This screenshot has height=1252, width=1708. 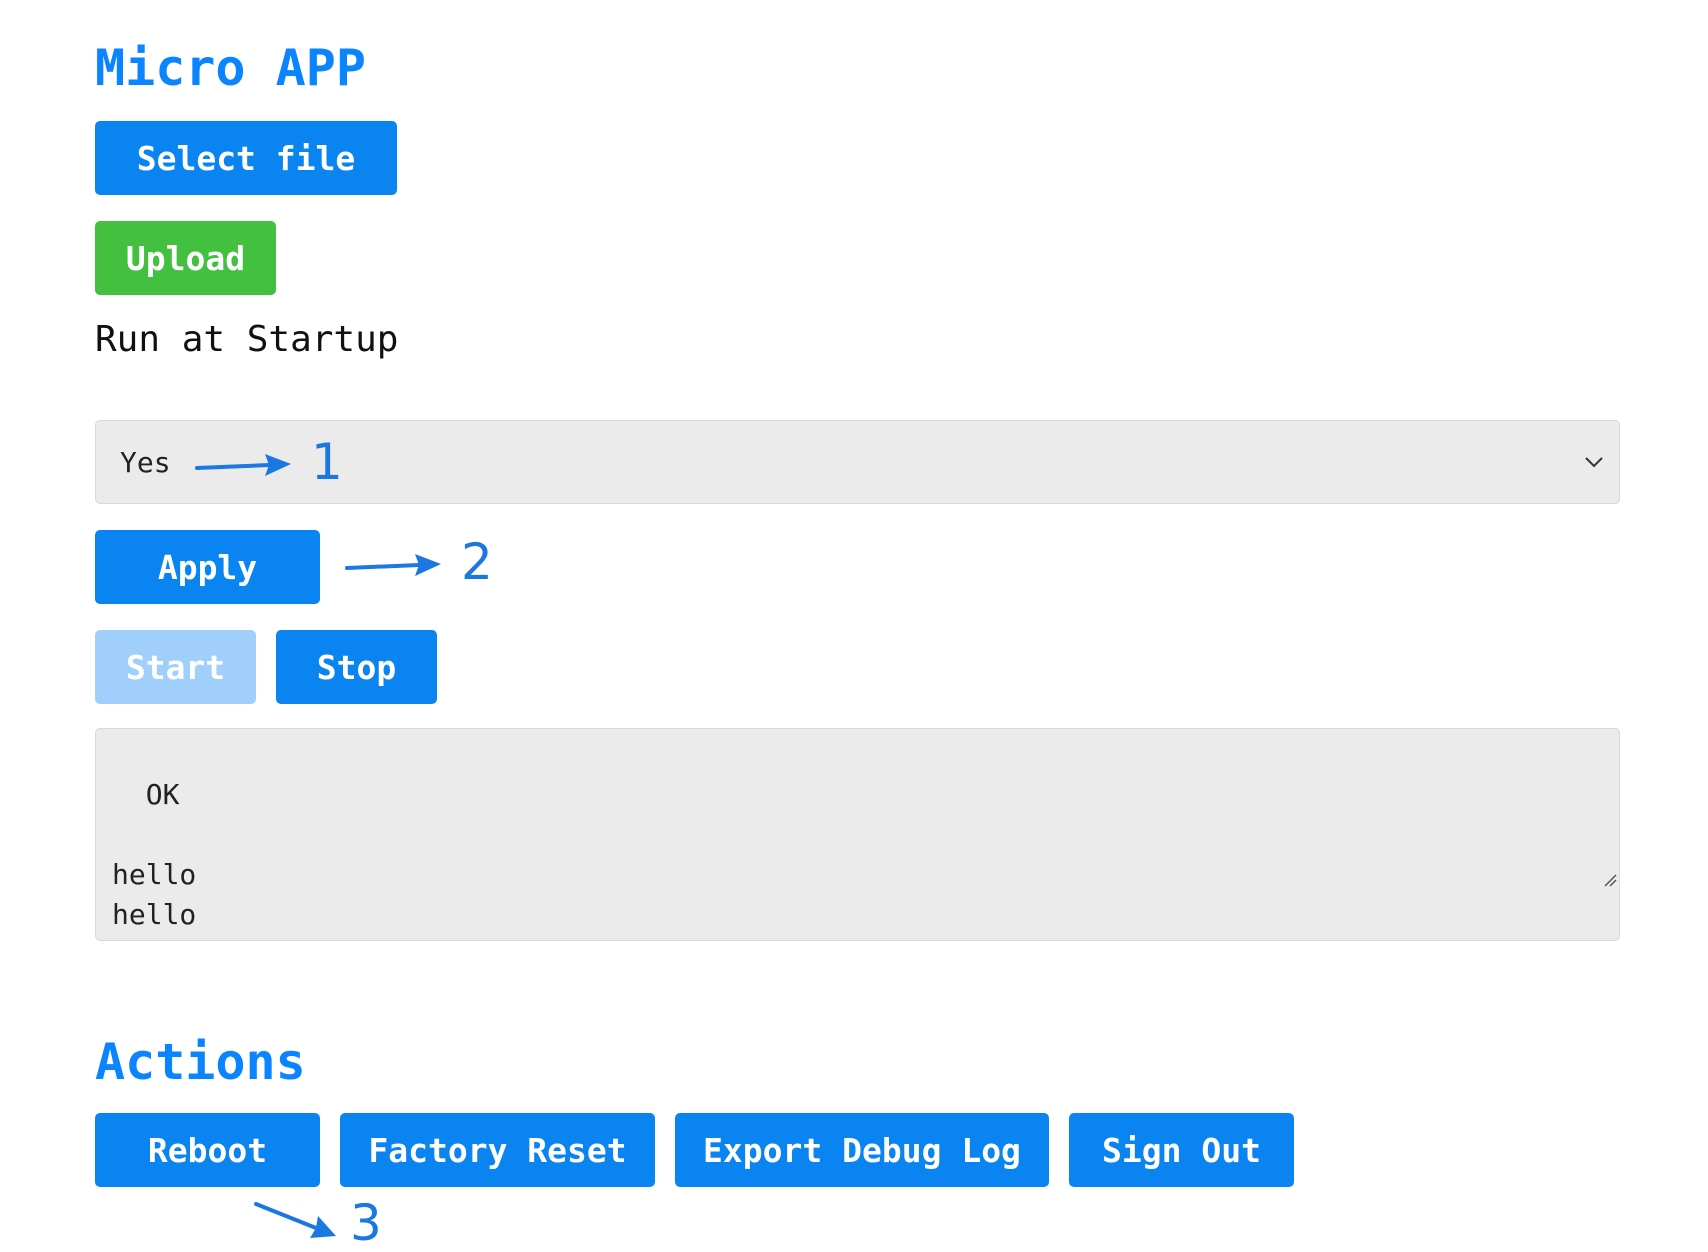 I want to click on reboot-button: Reboot, so click(x=207, y=1150).